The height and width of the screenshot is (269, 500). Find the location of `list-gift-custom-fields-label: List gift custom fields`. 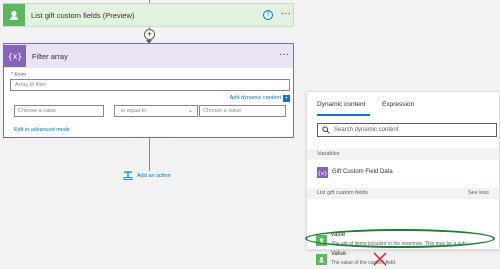

list-gift-custom-fields-label: List gift custom fields is located at coordinates (343, 193).